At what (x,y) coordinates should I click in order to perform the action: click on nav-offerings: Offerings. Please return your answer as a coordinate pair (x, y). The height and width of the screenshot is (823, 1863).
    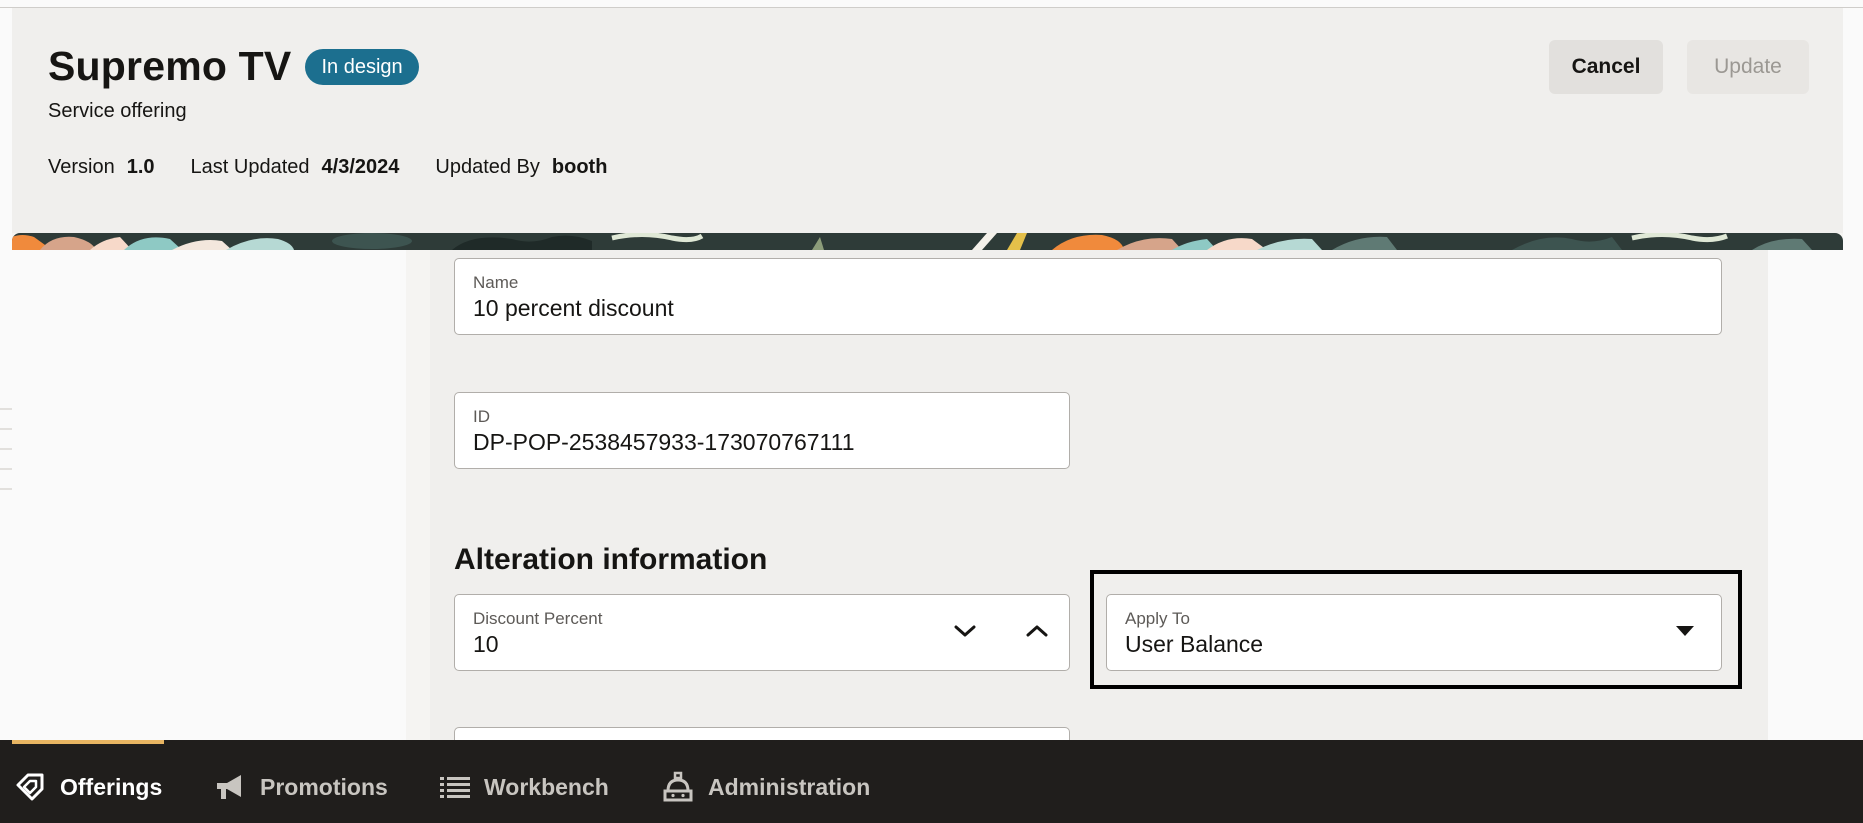
    Looking at the image, I should click on (88, 787).